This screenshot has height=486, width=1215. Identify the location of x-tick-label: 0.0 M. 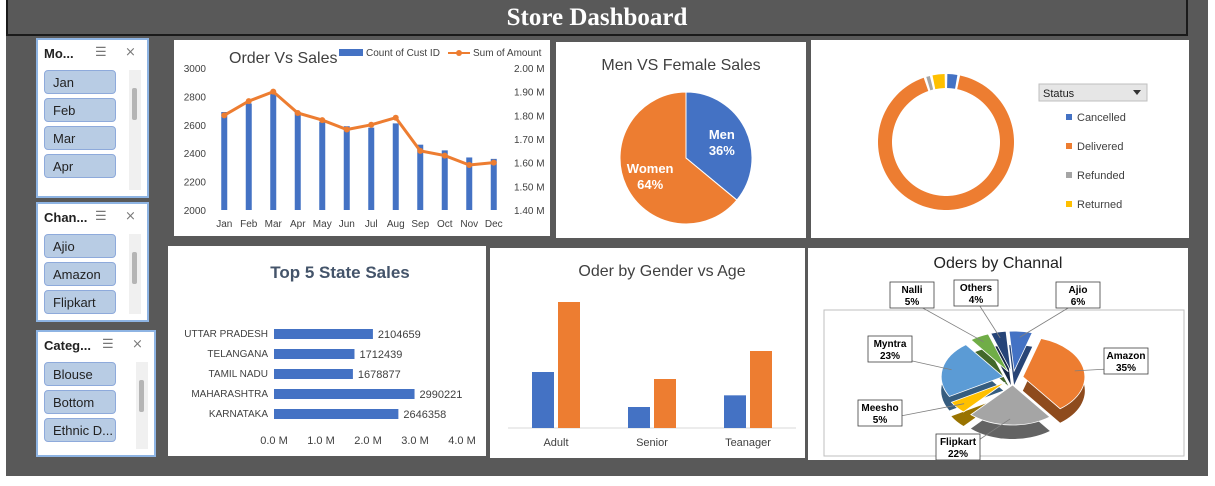
(274, 441).